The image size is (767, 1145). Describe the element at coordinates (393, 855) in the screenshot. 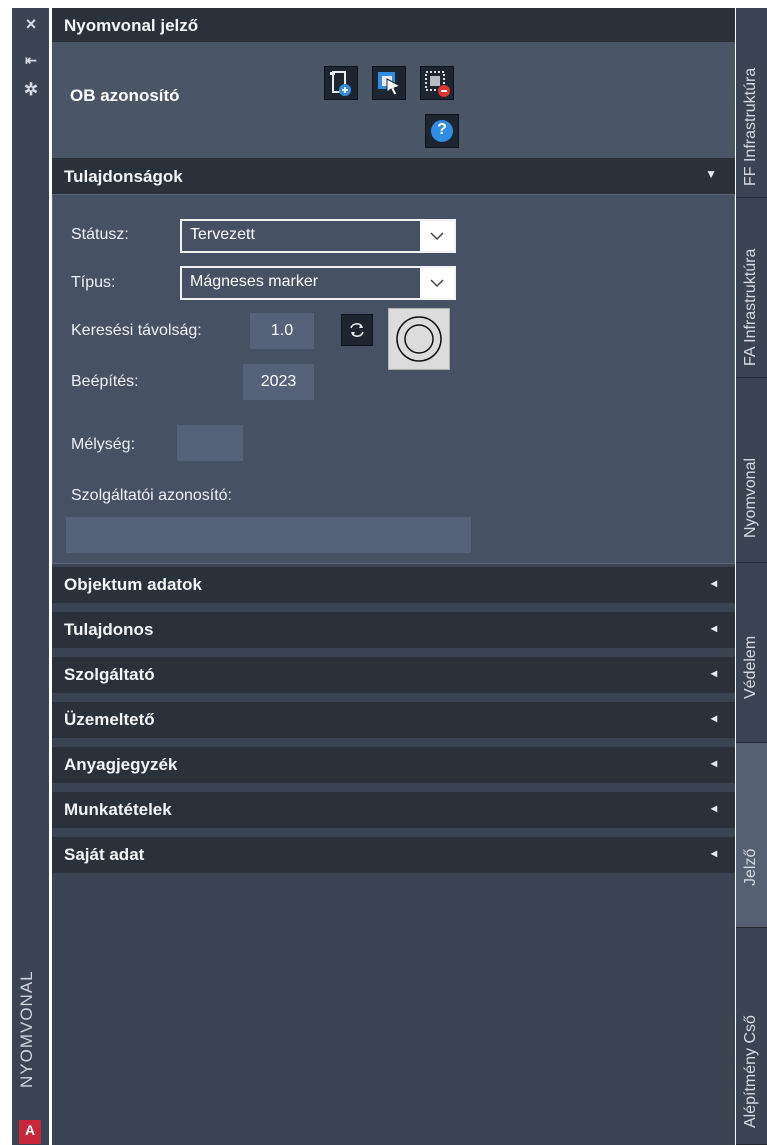

I see `section-header-sajat-adat: Saját adat ◂` at that location.